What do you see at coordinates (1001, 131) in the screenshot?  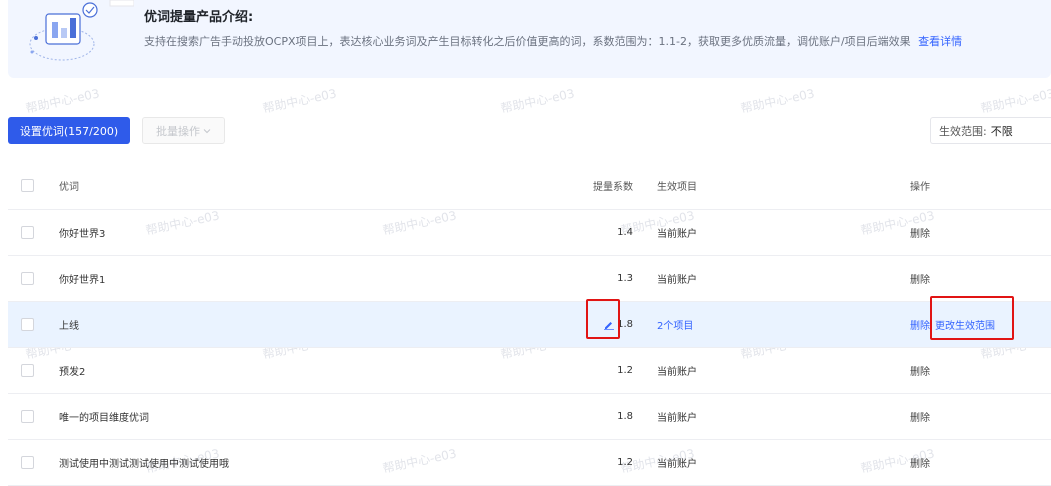 I see `scope-filter-value: 不限` at bounding box center [1001, 131].